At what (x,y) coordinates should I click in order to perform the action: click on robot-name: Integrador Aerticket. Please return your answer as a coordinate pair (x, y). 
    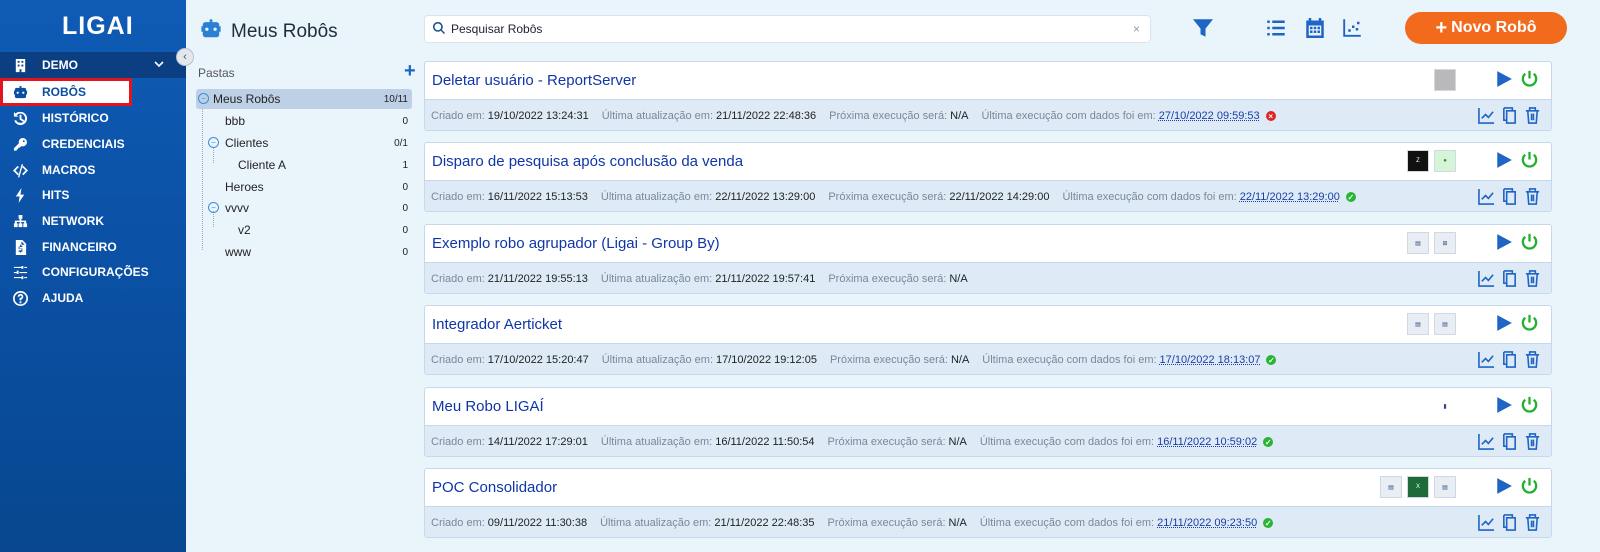
    Looking at the image, I should click on (497, 324).